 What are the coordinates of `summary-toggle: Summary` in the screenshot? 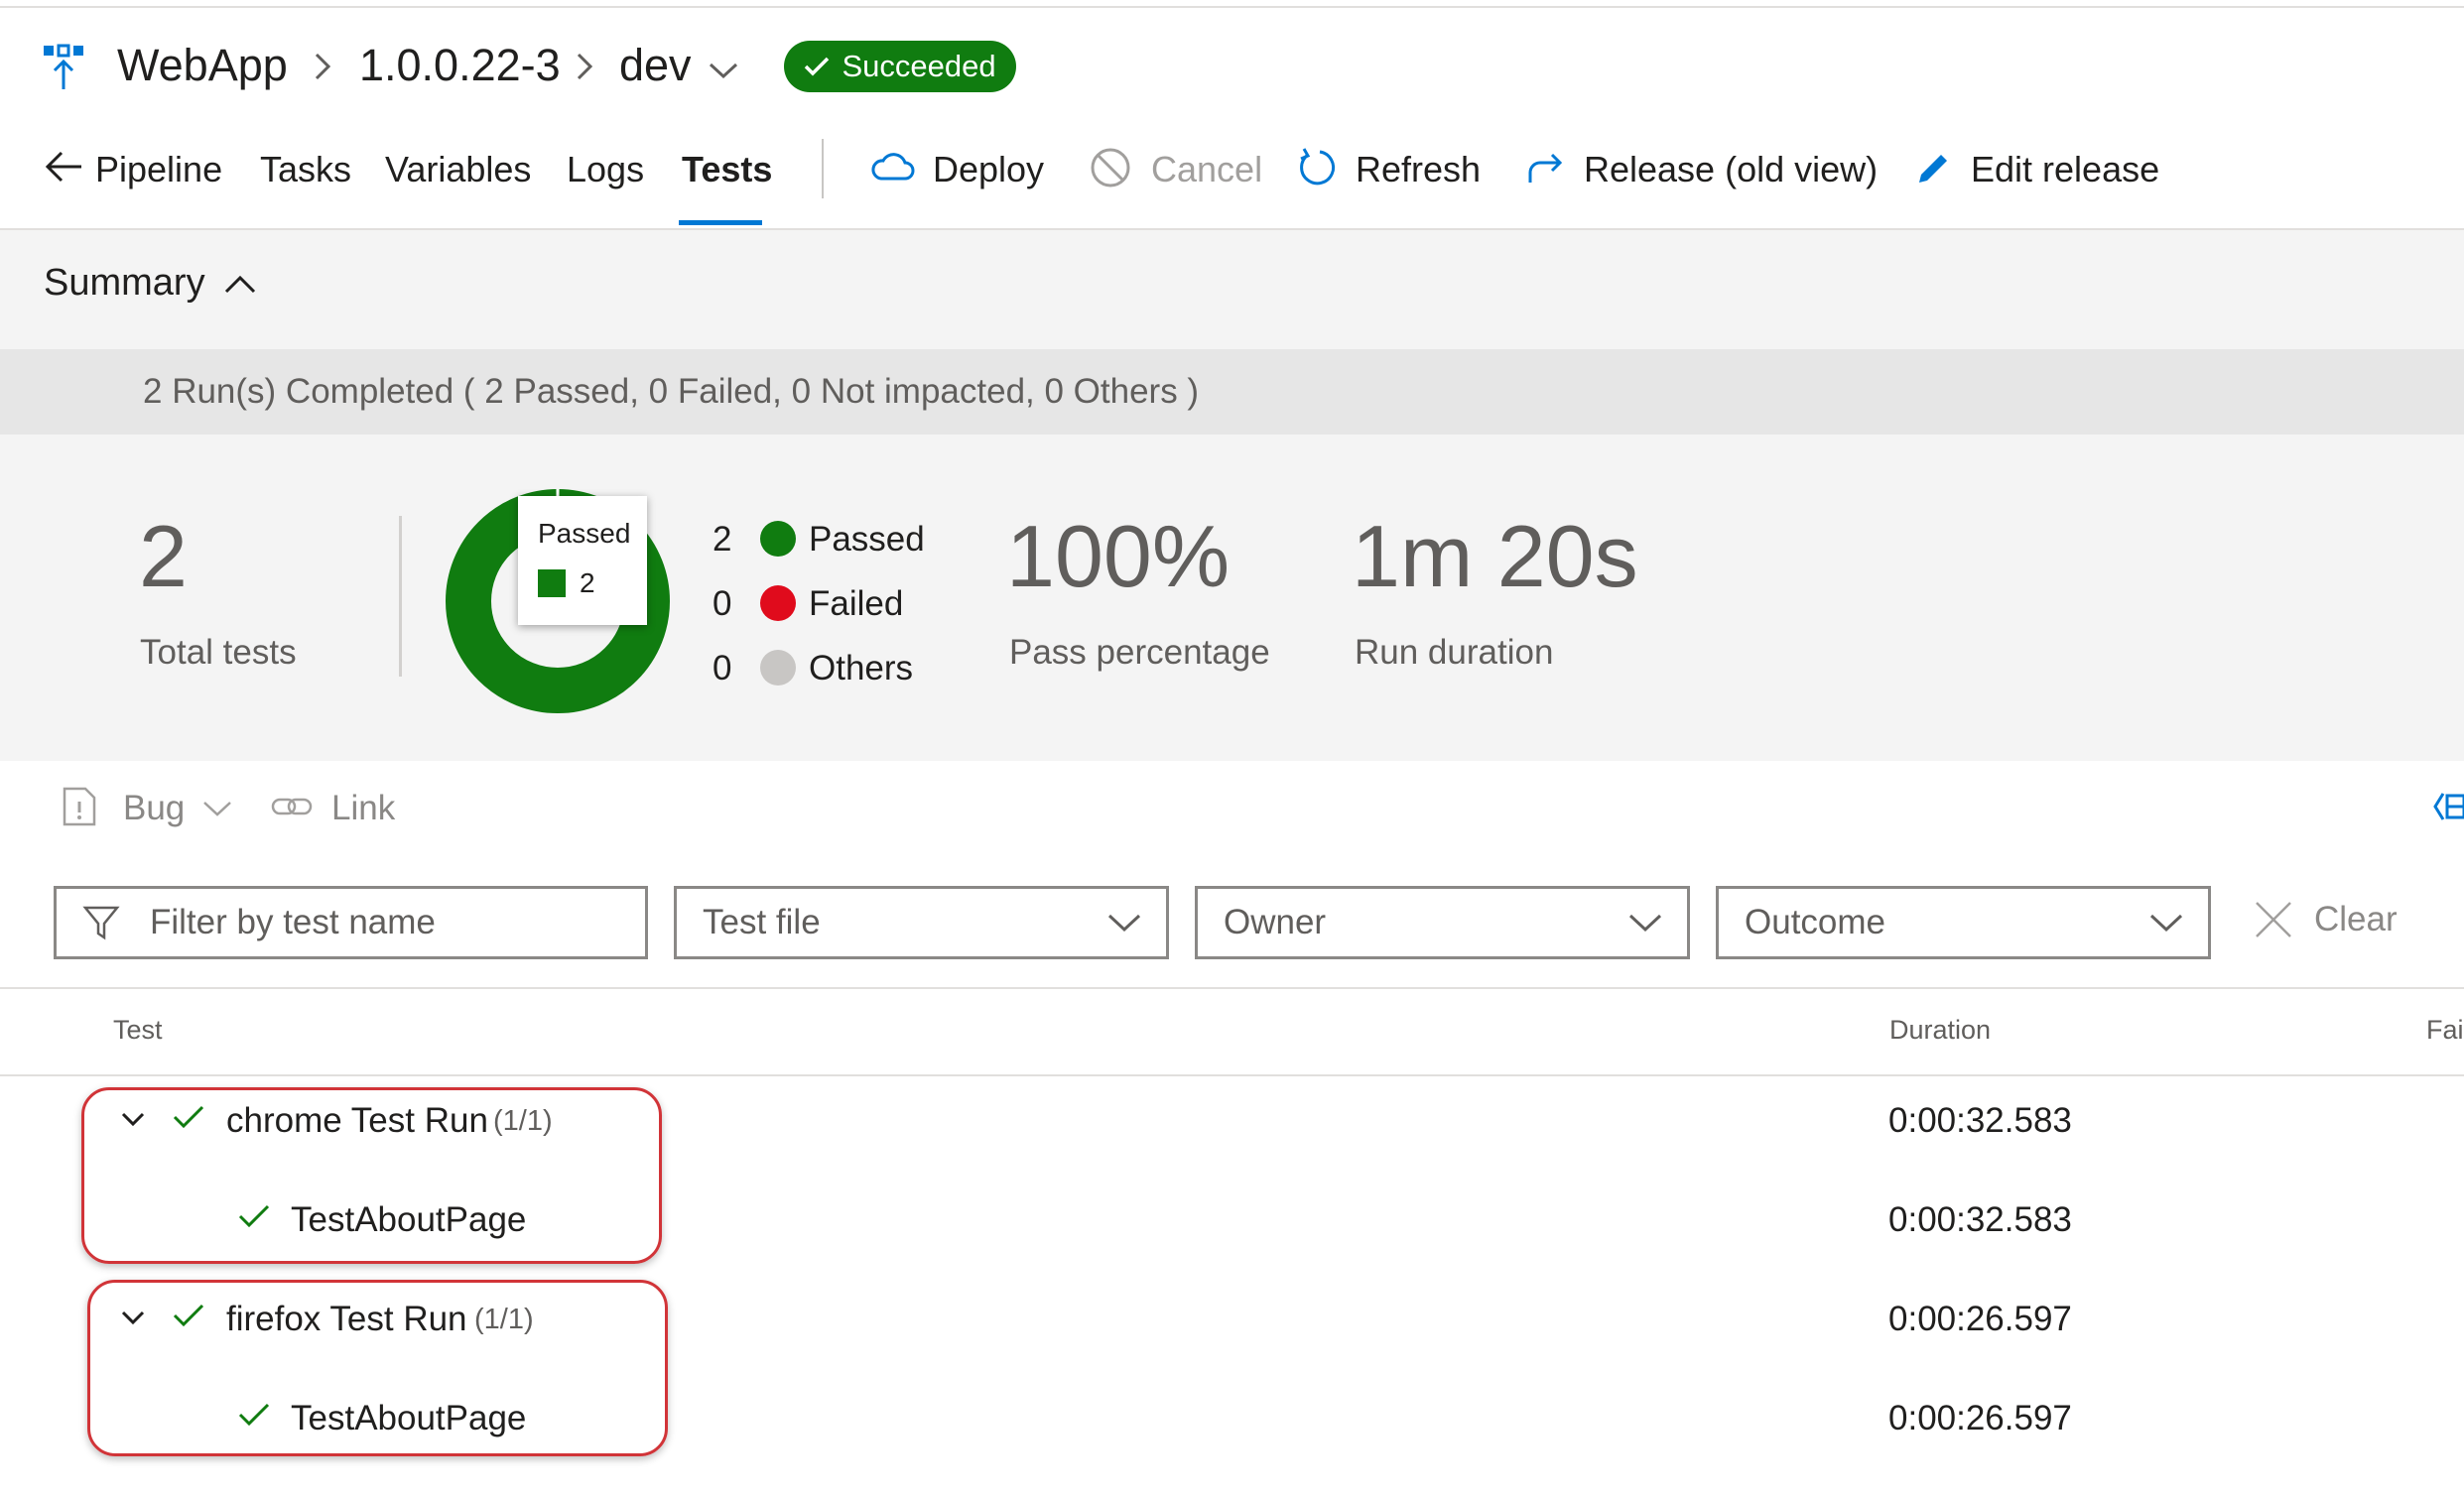 It's located at (150, 283).